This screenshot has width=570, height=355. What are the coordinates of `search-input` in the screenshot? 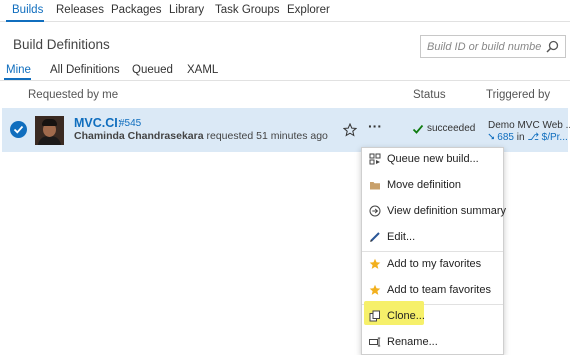 It's located at (481, 46).